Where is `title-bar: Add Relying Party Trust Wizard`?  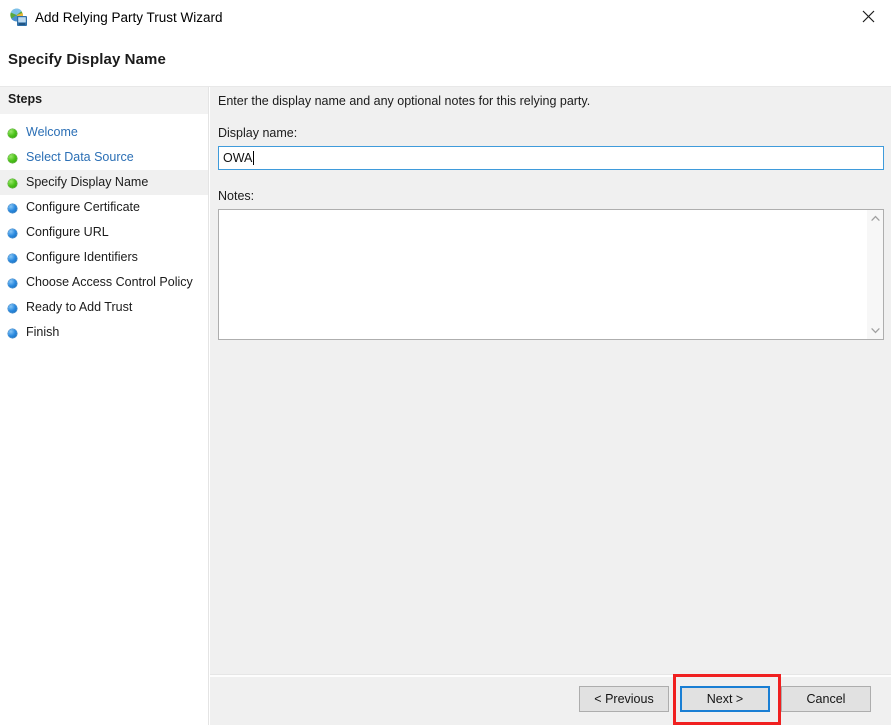
title-bar: Add Relying Party Trust Wizard is located at coordinates (445, 18).